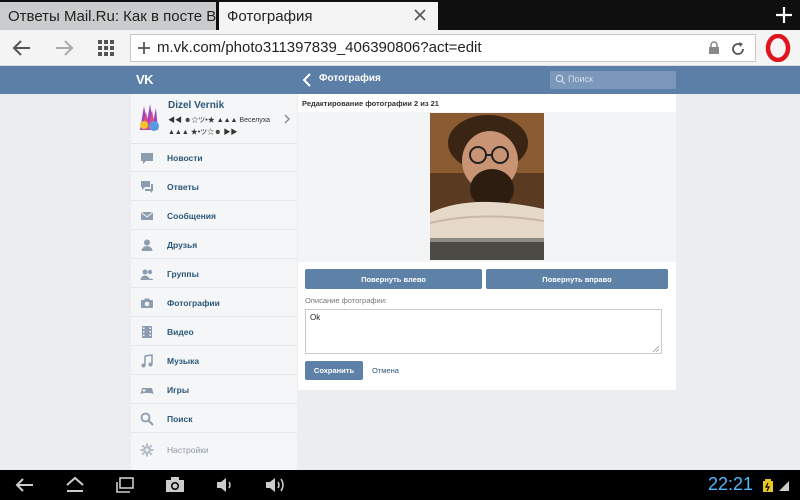 The image size is (800, 500). Describe the element at coordinates (25, 485) in the screenshot. I see `back-icon` at that location.